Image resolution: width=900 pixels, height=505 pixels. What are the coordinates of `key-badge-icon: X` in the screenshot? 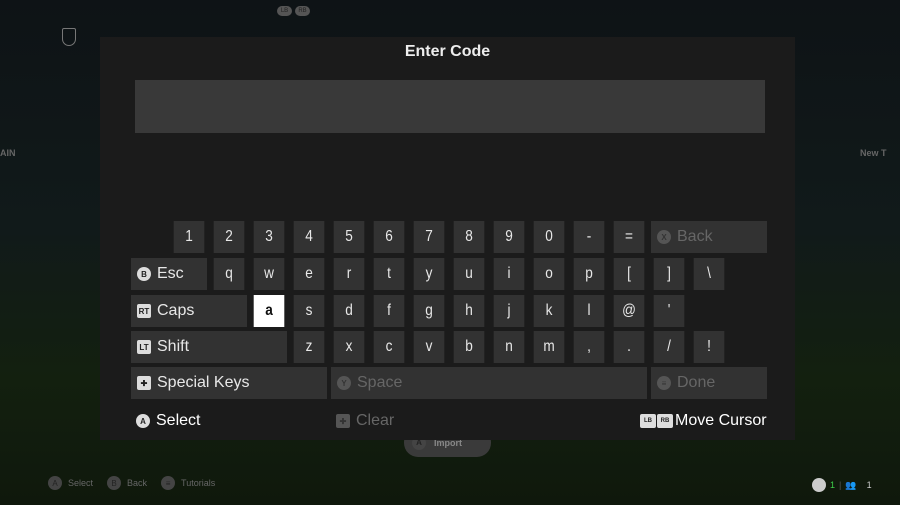 It's located at (664, 237).